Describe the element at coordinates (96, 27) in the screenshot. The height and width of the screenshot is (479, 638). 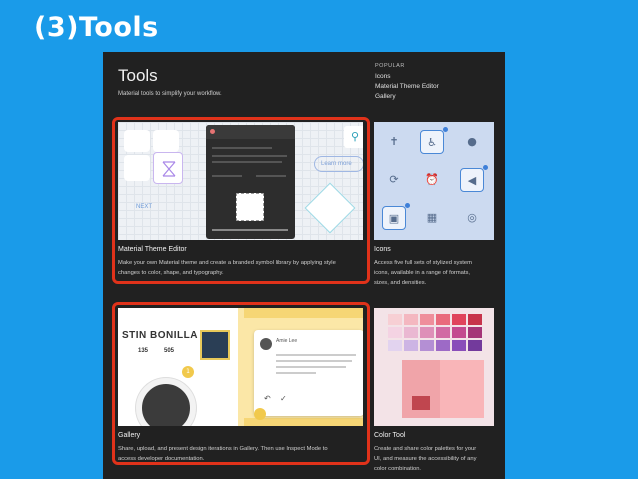
I see `slide-title: (3)Tools` at that location.